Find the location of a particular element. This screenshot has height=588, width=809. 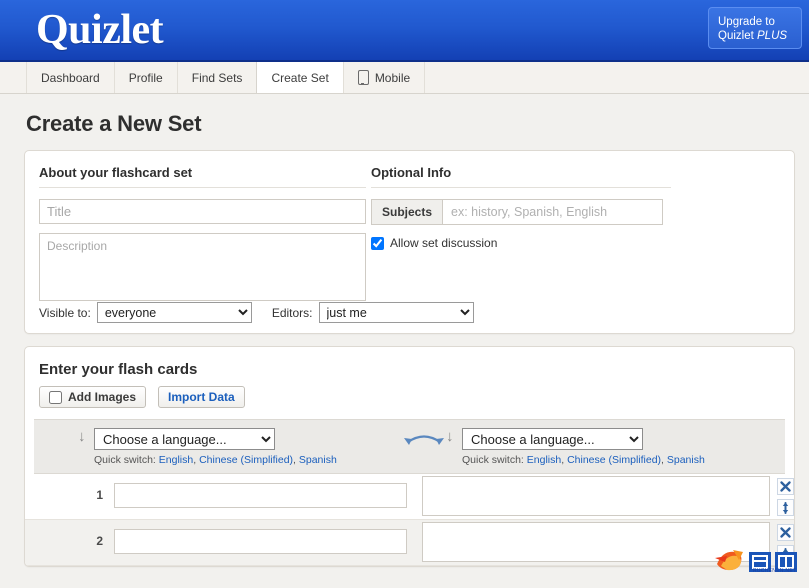

upgrade-line-2-prefix: Quizlet is located at coordinates (737, 36).